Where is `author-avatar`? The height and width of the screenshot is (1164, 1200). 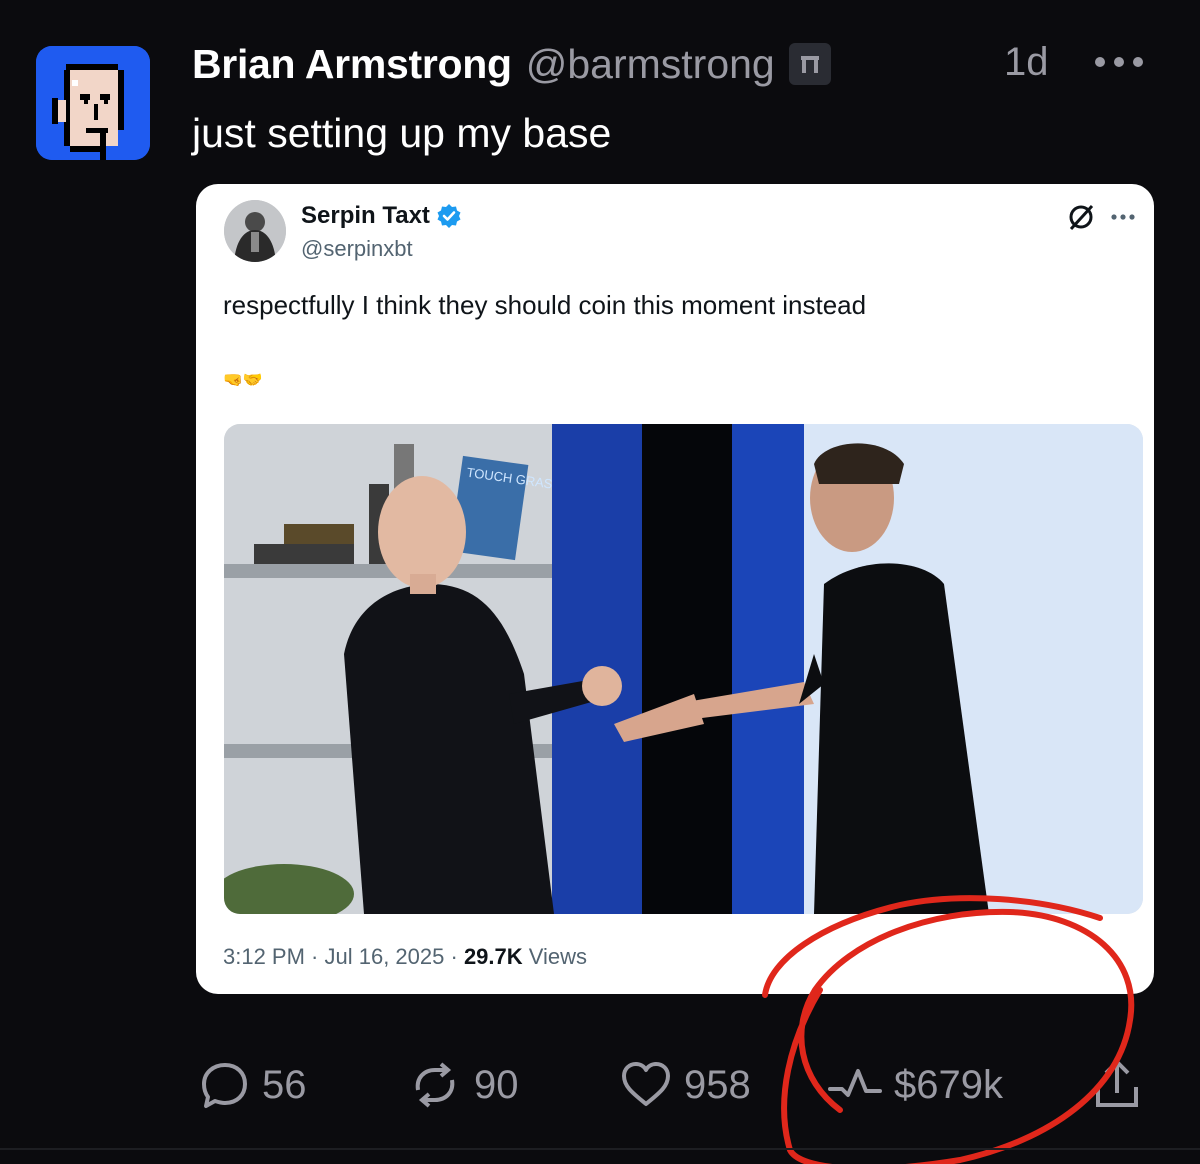
author-avatar is located at coordinates (93, 103).